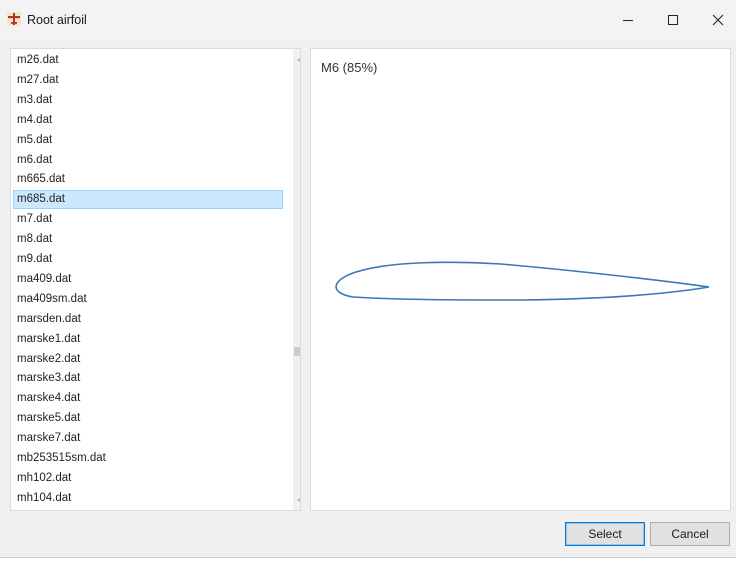 Image resolution: width=736 pixels, height=562 pixels. I want to click on list-item: marske4.dat, so click(148, 398).